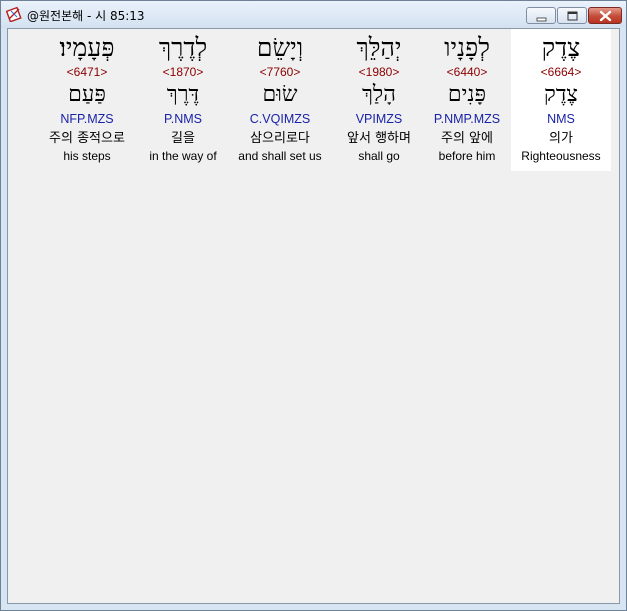 Image resolution: width=627 pixels, height=611 pixels. I want to click on hebrew-lexeme: שׂוּם, so click(280, 94).